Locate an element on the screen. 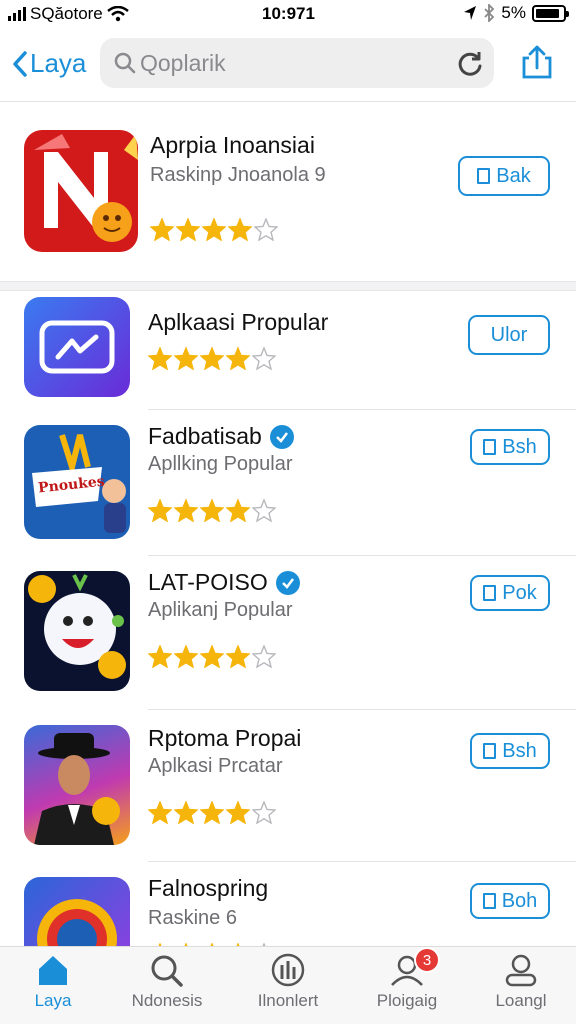  list-item: LAT-POISO Aplikanj Popular Pok is located at coordinates (288, 633).